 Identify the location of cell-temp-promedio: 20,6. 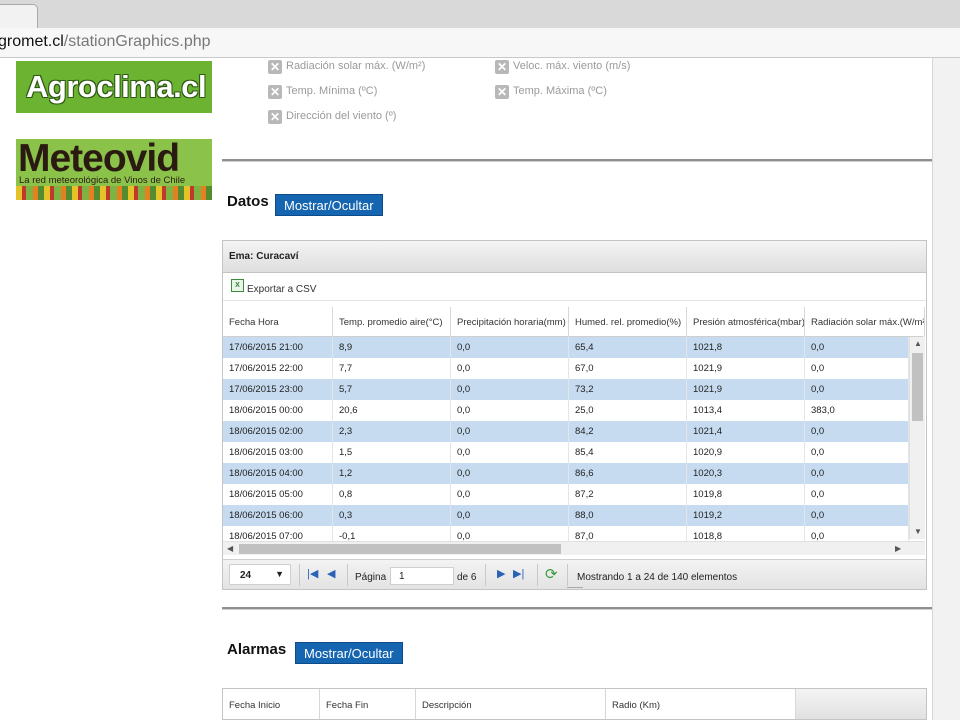
(392, 410).